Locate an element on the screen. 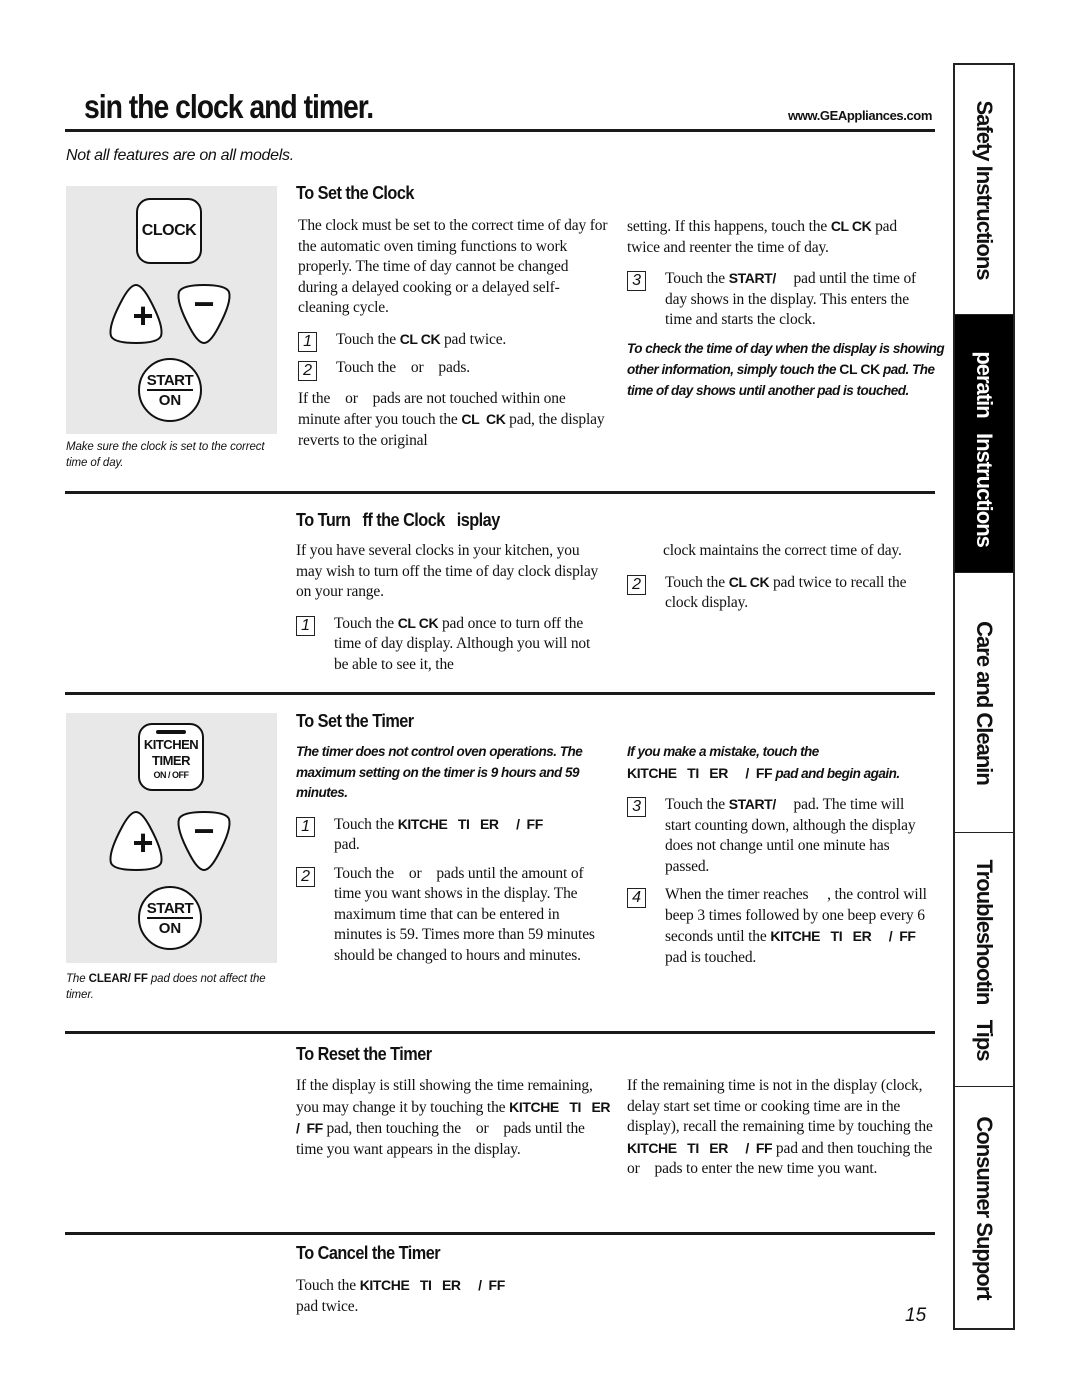  header-rule is located at coordinates (500, 130).